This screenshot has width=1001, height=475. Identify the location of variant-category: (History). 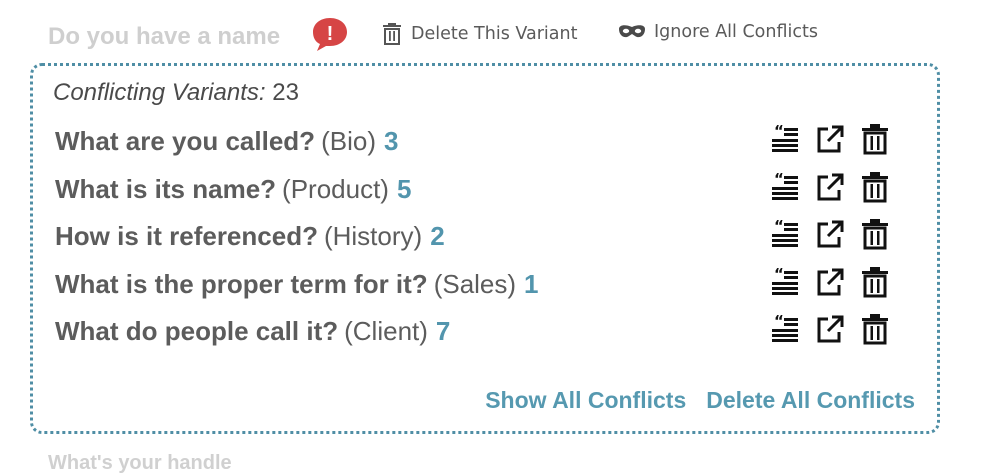
(373, 236).